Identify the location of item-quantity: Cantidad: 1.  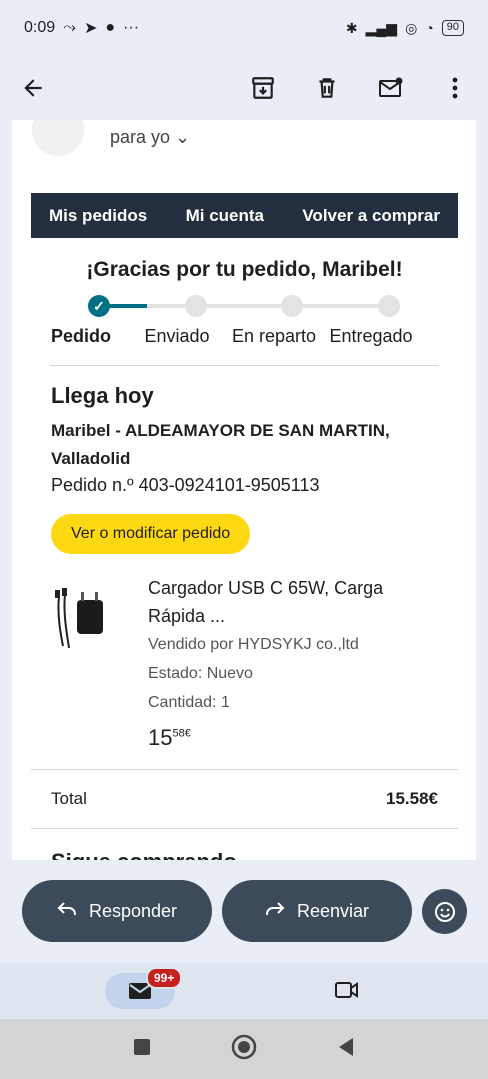
(189, 702).